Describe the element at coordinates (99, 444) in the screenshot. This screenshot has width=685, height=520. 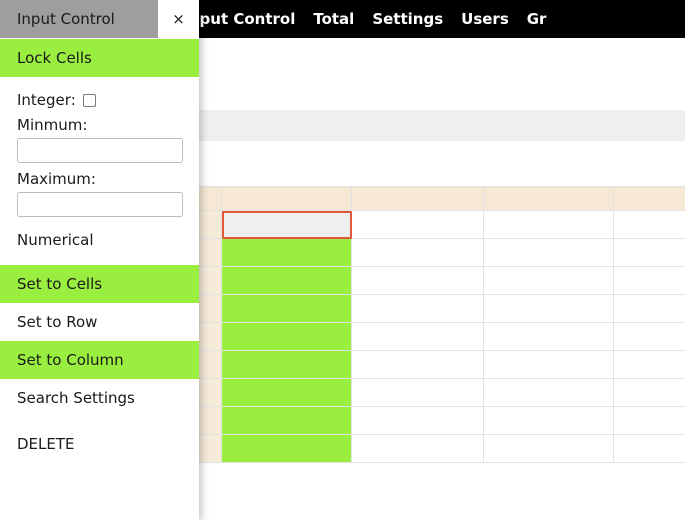
I see `panel-item-delete: DELETE` at that location.